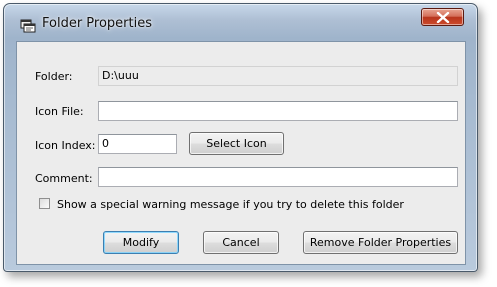  I want to click on icon-file-label: Icon File:, so click(59, 111).